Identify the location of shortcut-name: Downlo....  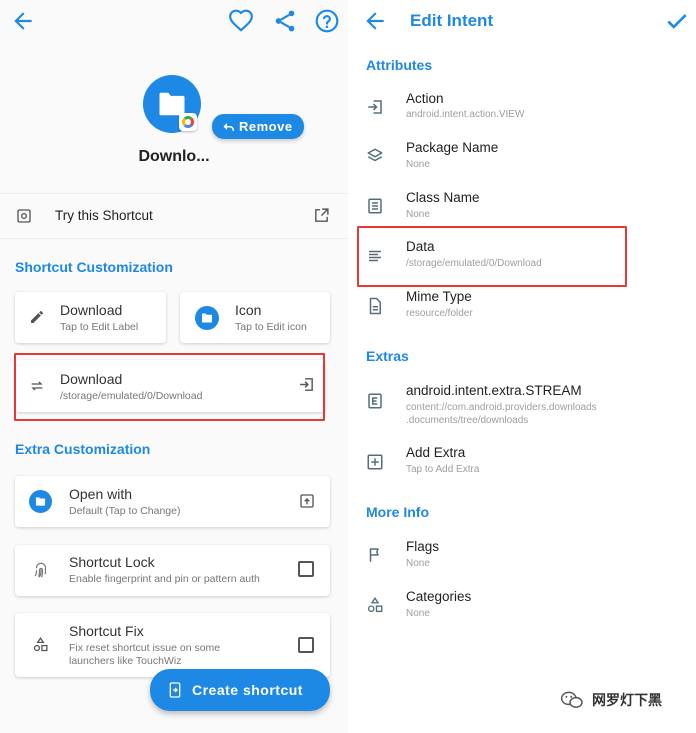
(174, 156).